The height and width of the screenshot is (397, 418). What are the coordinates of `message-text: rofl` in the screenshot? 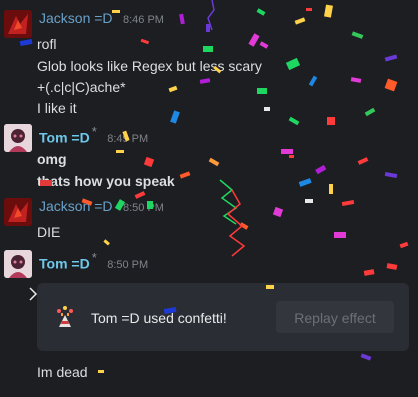 It's located at (47, 44).